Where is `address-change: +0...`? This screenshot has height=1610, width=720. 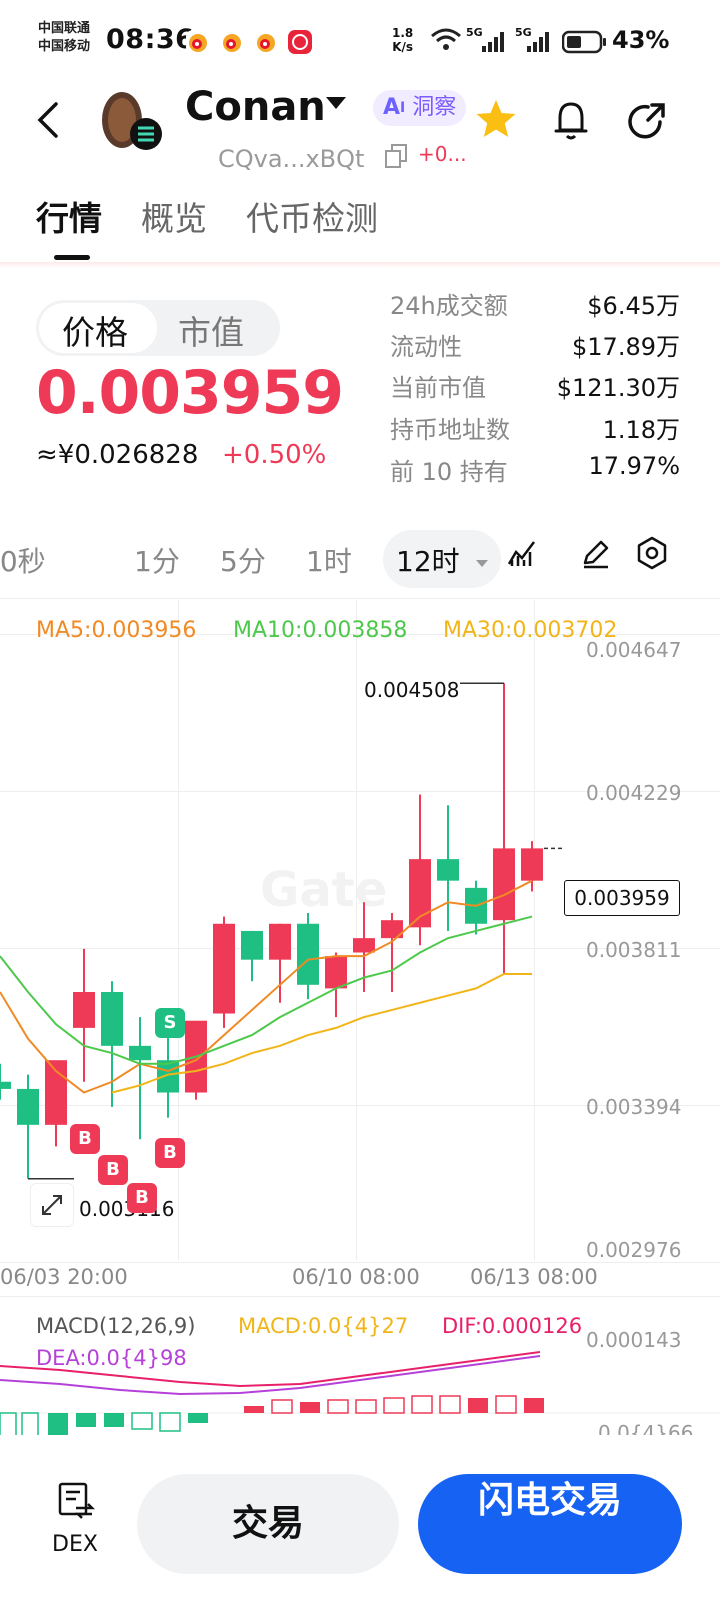
address-change: +0... is located at coordinates (442, 154).